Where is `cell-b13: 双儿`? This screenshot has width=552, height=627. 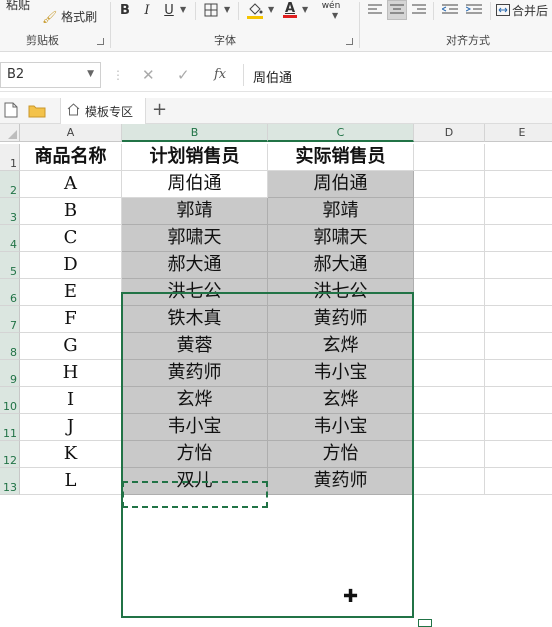 cell-b13: 双儿 is located at coordinates (195, 481).